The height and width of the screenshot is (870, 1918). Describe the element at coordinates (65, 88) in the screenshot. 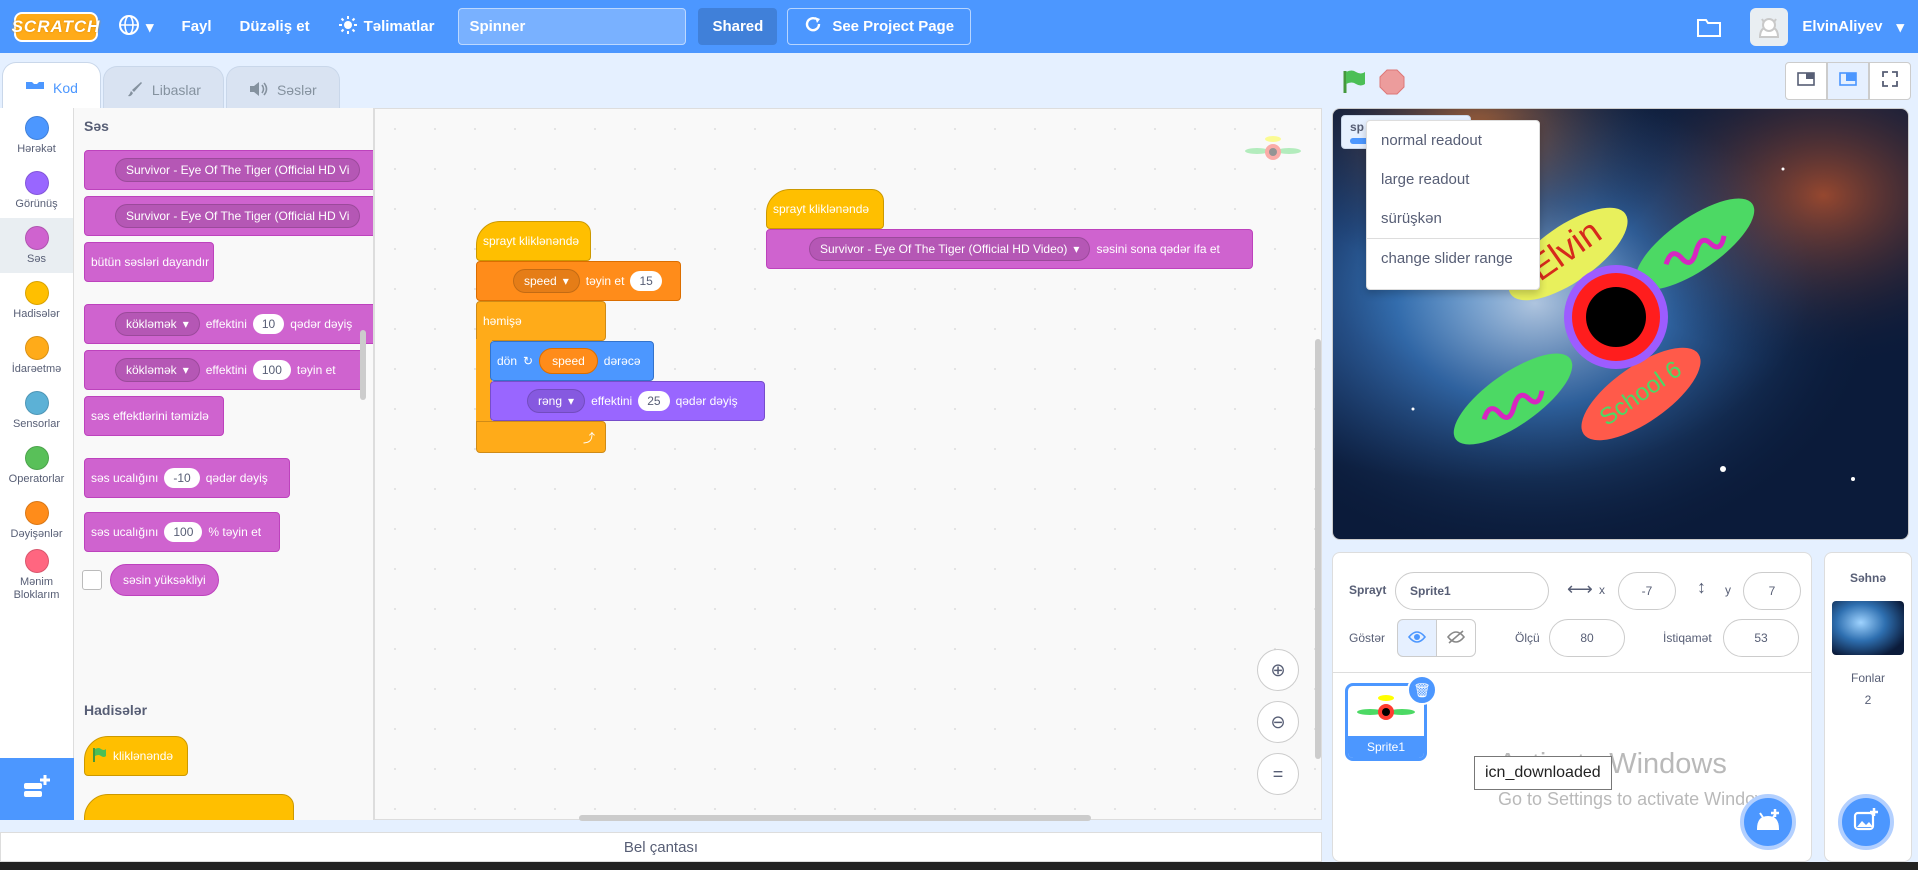

I see `tab-code-label: Kod` at that location.